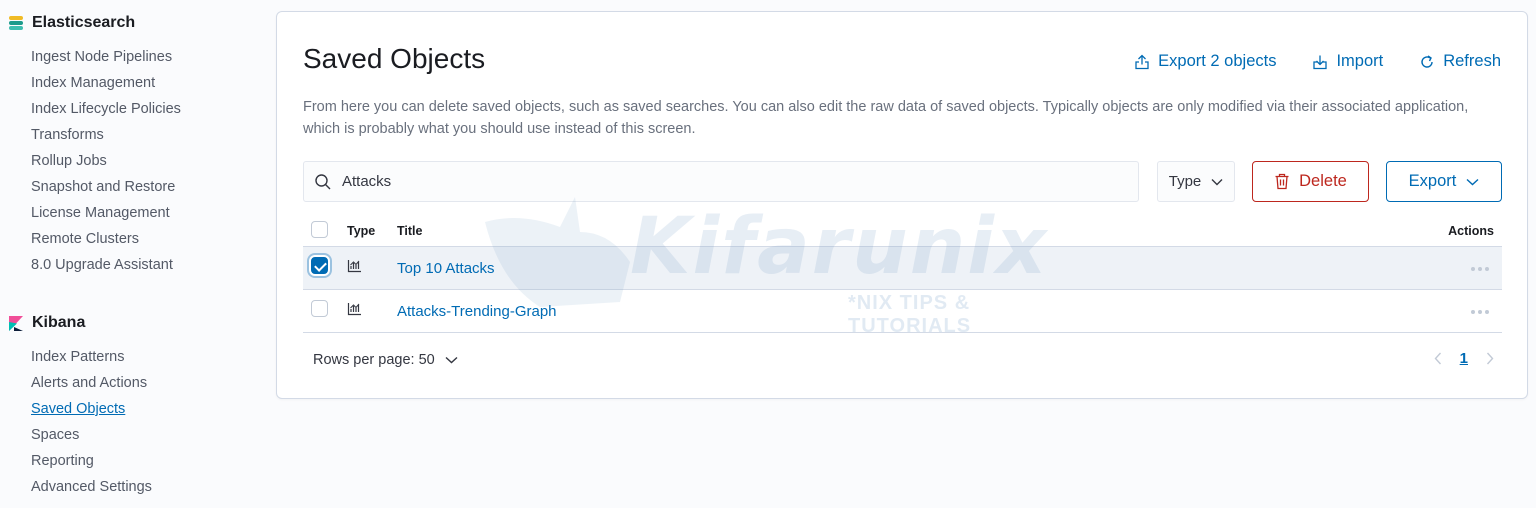  I want to click on sidebar-item-rollup-jobs: Rollup Jobs, so click(69, 161).